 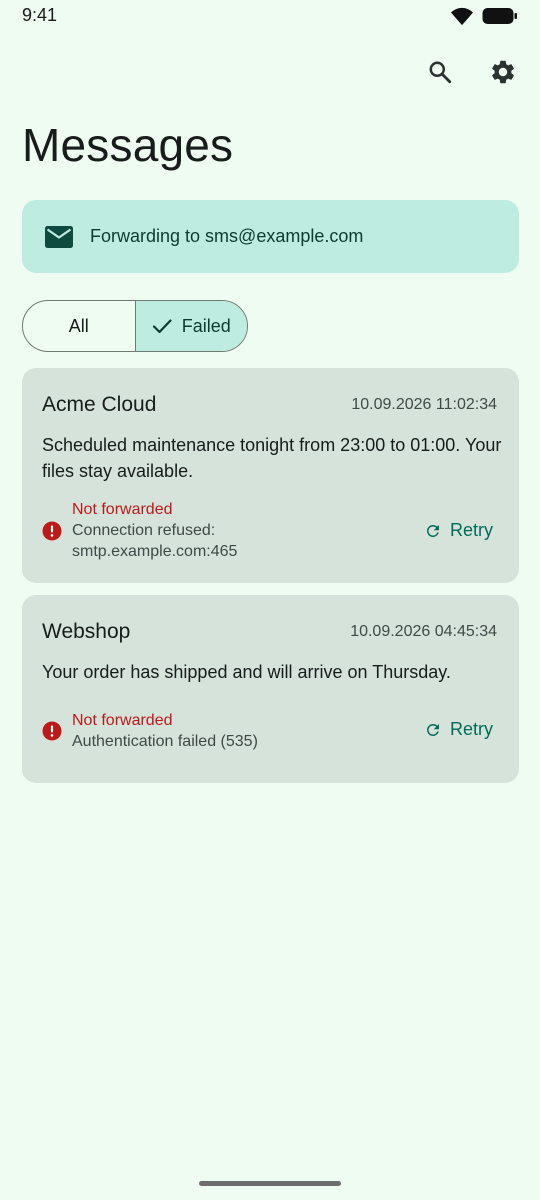 I want to click on status-icons, so click(x=484, y=18).